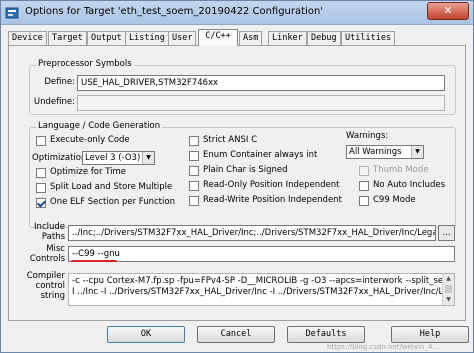 The height and width of the screenshot is (353, 474). Describe the element at coordinates (147, 38) in the screenshot. I see `tab-listing: Listing` at that location.